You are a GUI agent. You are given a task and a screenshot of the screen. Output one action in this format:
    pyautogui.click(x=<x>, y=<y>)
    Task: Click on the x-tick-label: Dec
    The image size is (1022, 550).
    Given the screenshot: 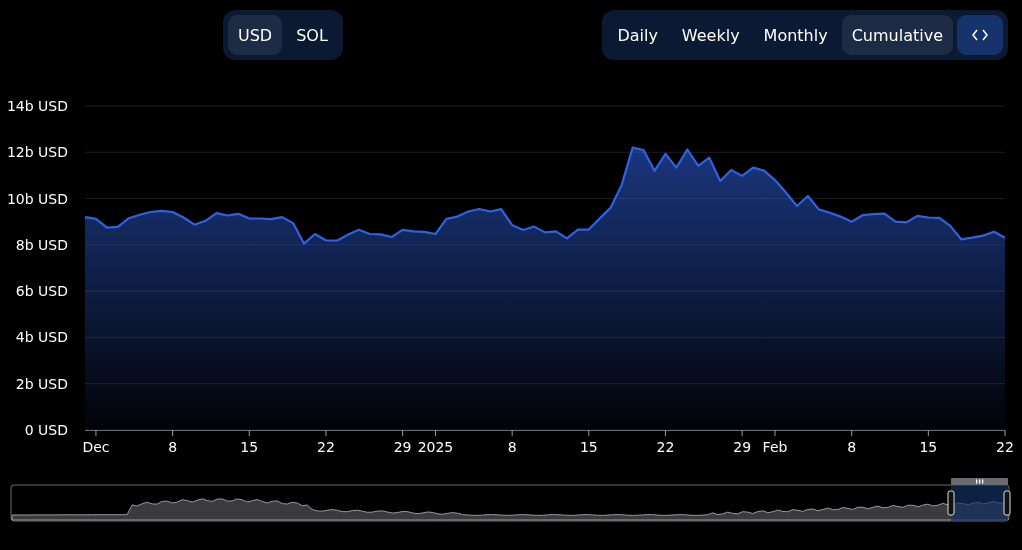 What is the action you would take?
    pyautogui.click(x=96, y=447)
    